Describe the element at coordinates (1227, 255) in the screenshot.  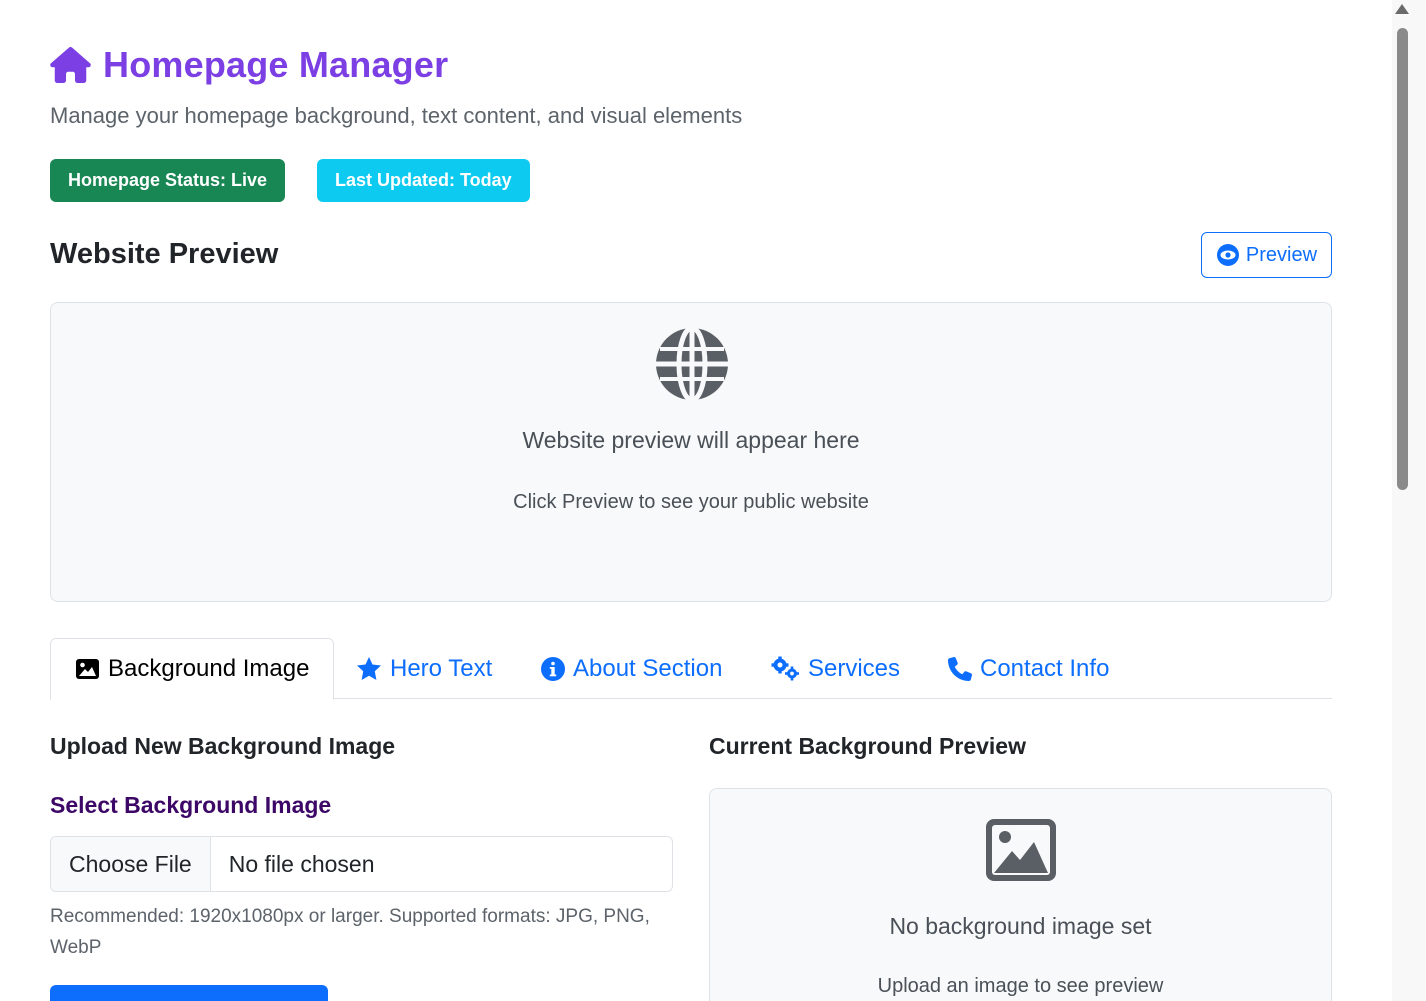
I see `eye-icon` at that location.